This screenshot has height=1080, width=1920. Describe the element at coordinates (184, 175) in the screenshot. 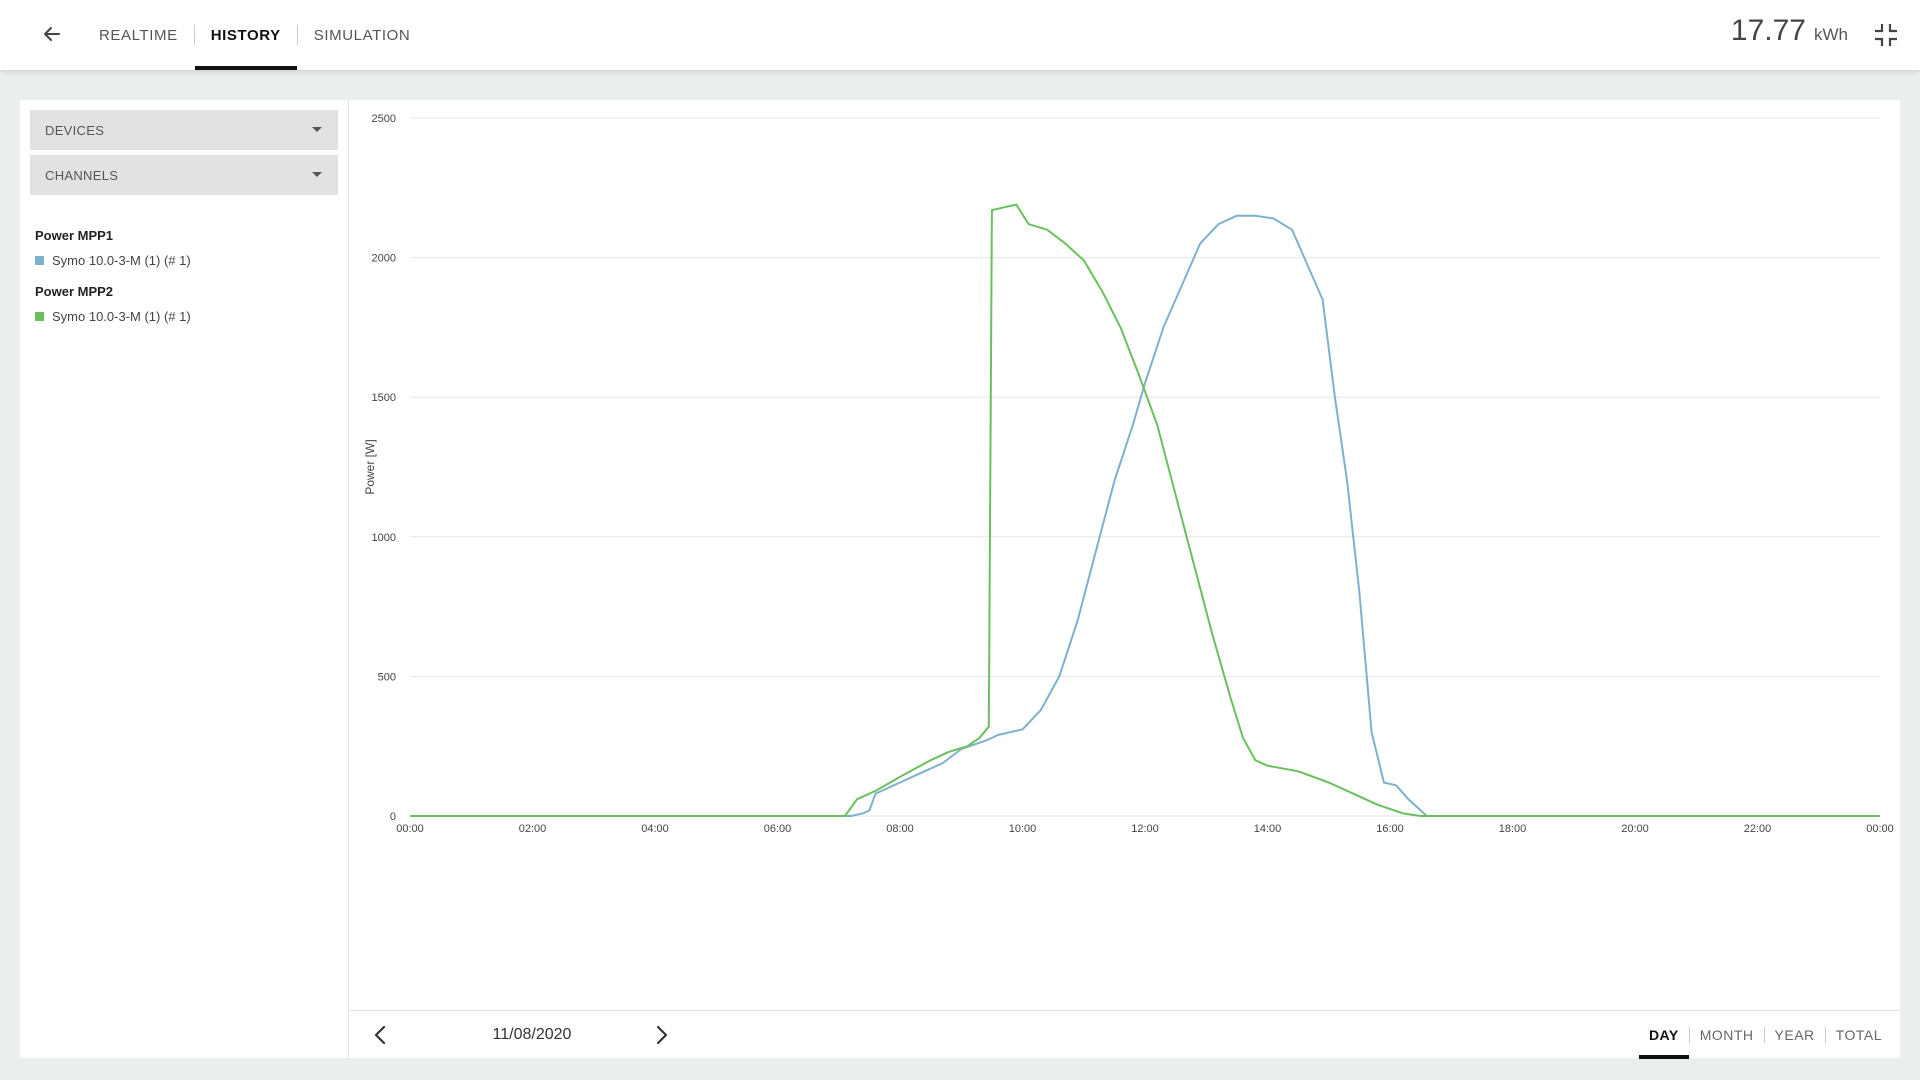

I see `channels-dropdown: CHANNELS` at that location.